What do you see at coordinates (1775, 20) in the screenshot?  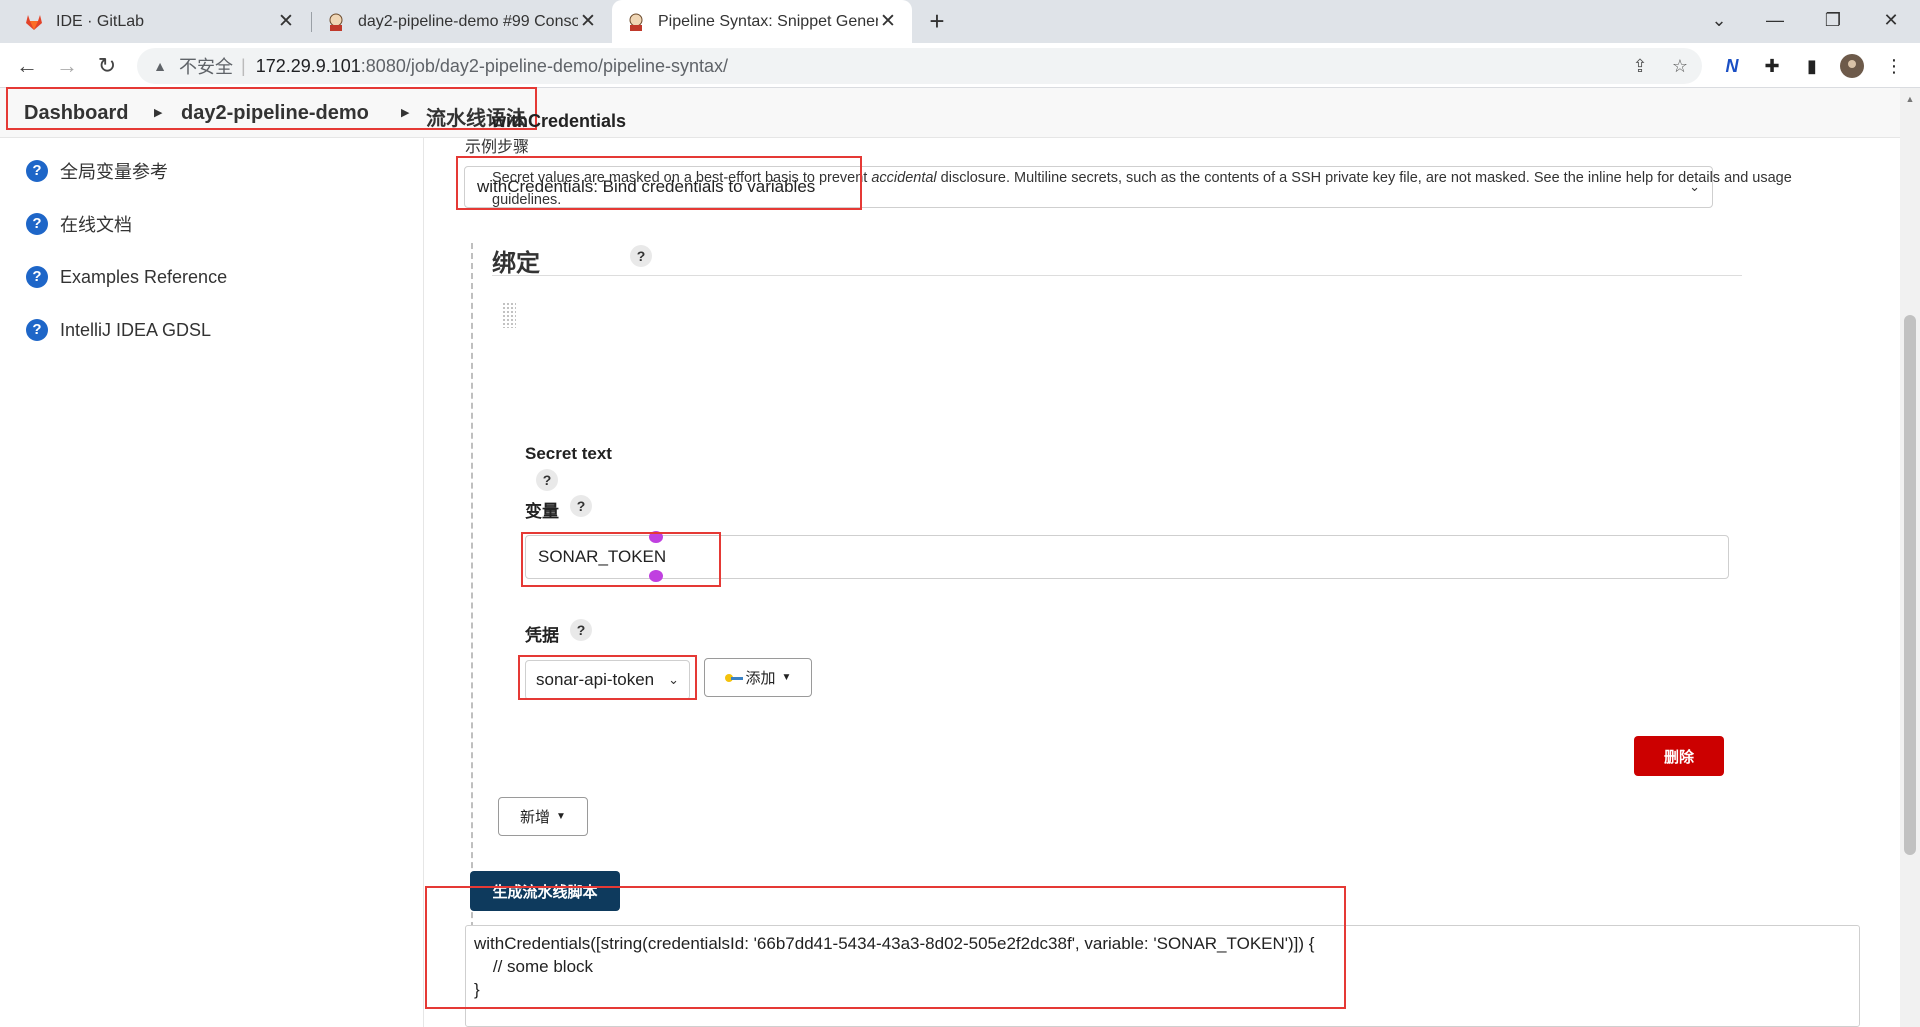 I see `minimize-icon: —` at bounding box center [1775, 20].